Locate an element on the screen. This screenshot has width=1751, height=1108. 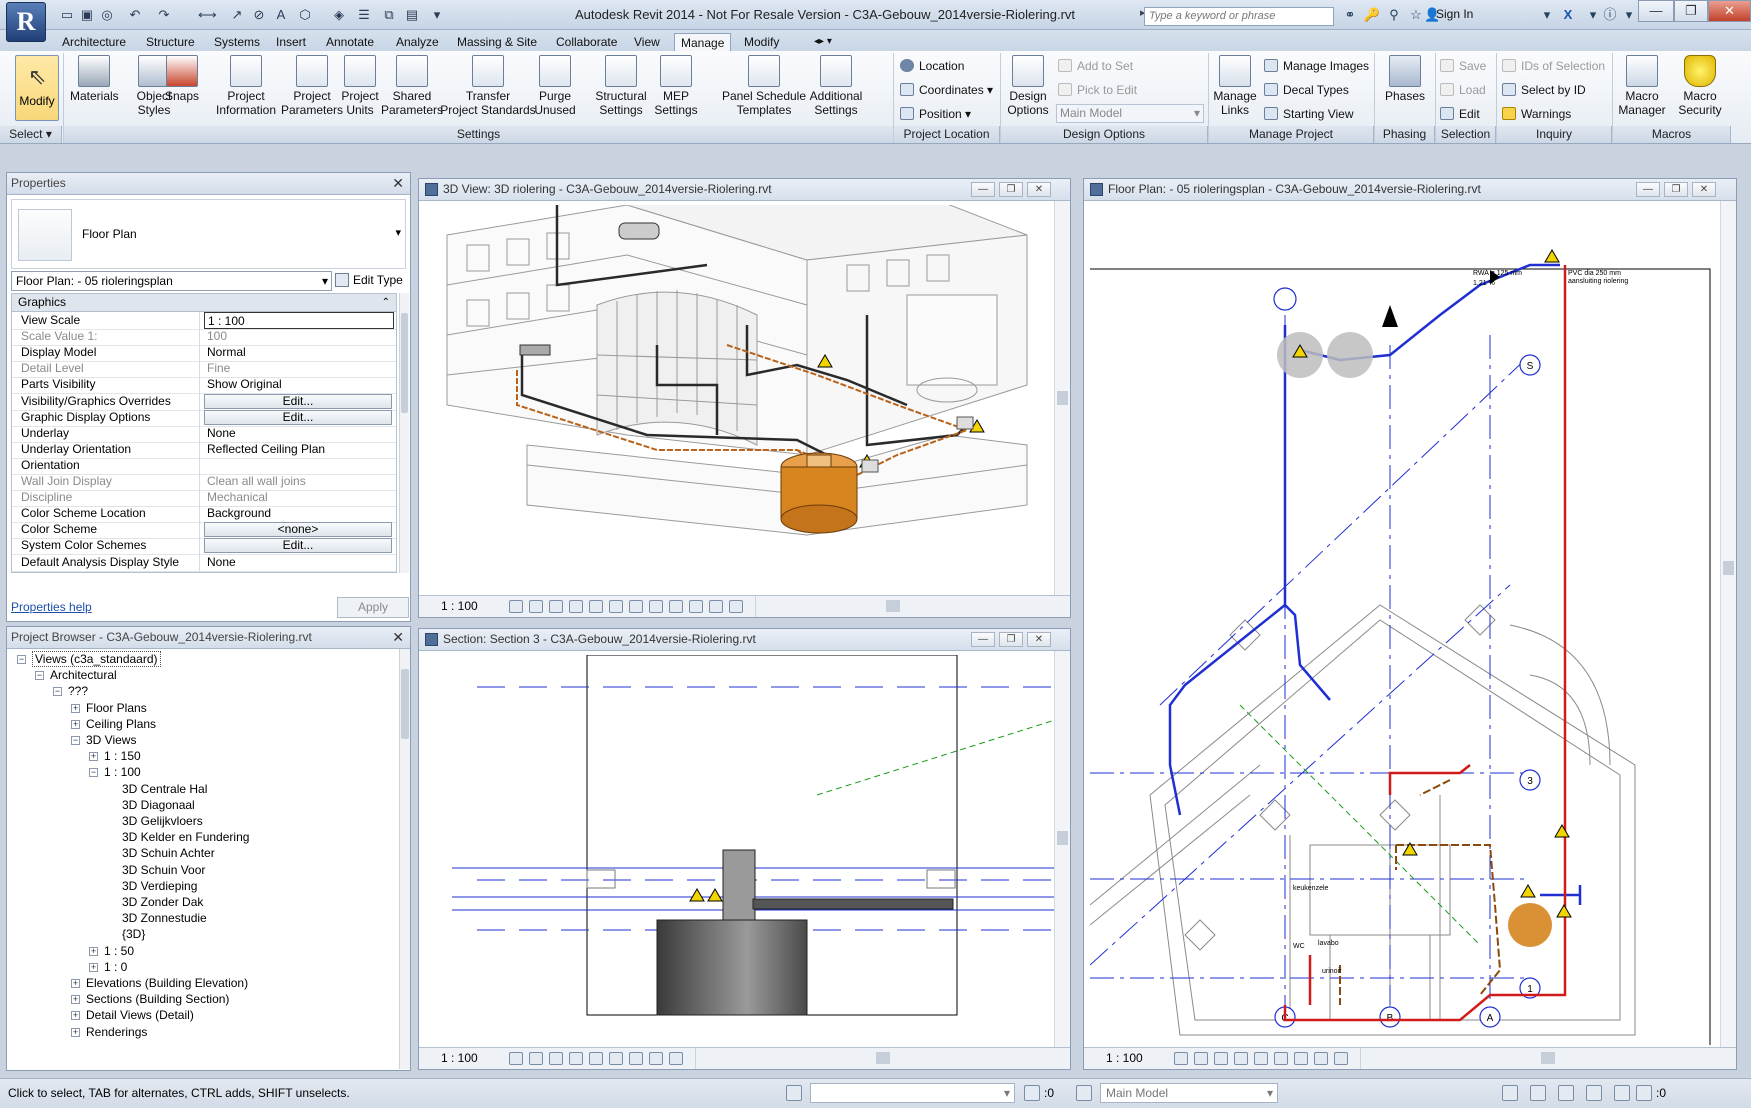
project-units-button: Project Units is located at coordinates (360, 86).